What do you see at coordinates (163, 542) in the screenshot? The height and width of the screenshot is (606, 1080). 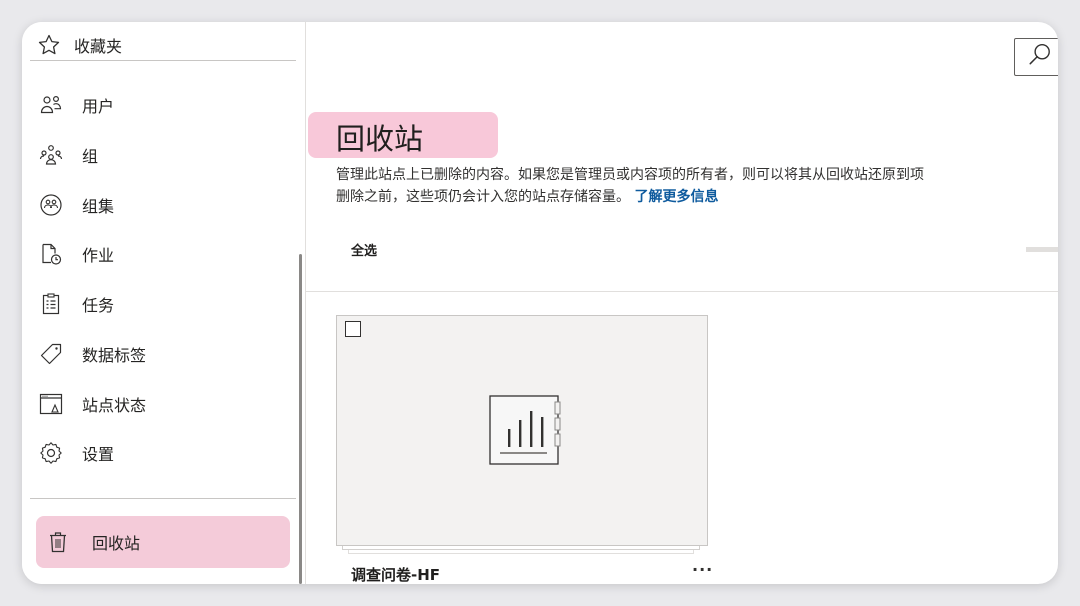 I see `sidebar-item-recycle-bin: 回收站` at bounding box center [163, 542].